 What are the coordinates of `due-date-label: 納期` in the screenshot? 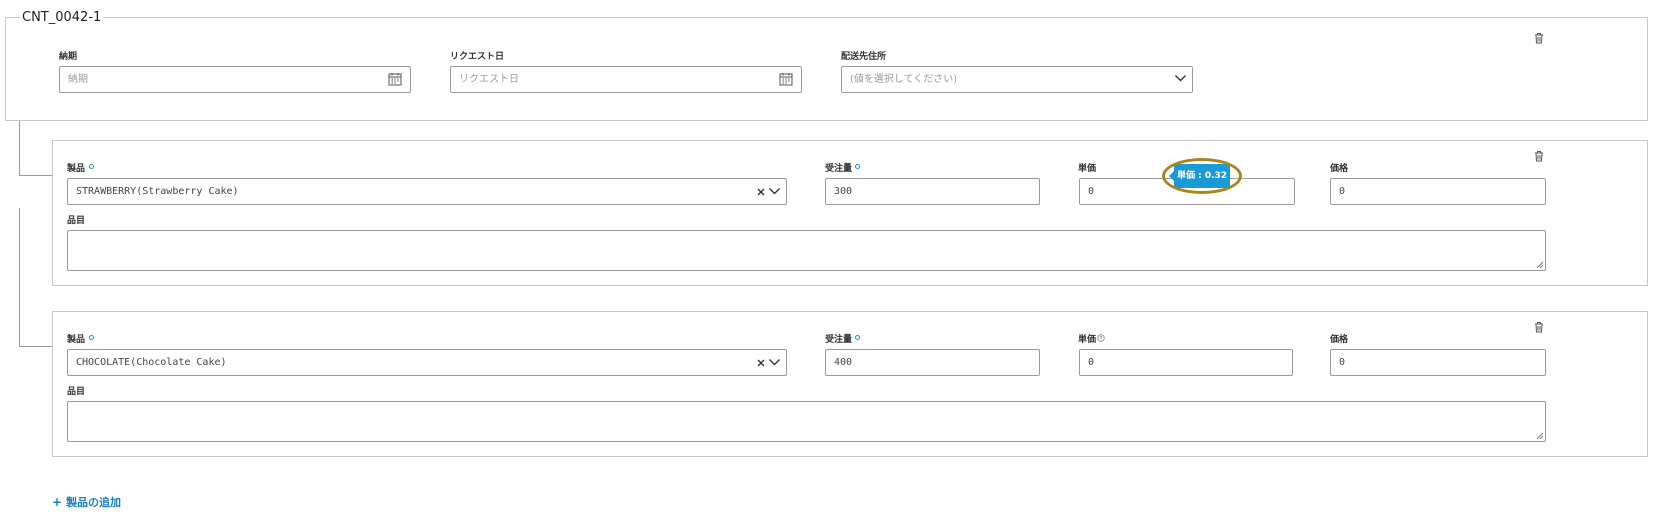 It's located at (68, 57).